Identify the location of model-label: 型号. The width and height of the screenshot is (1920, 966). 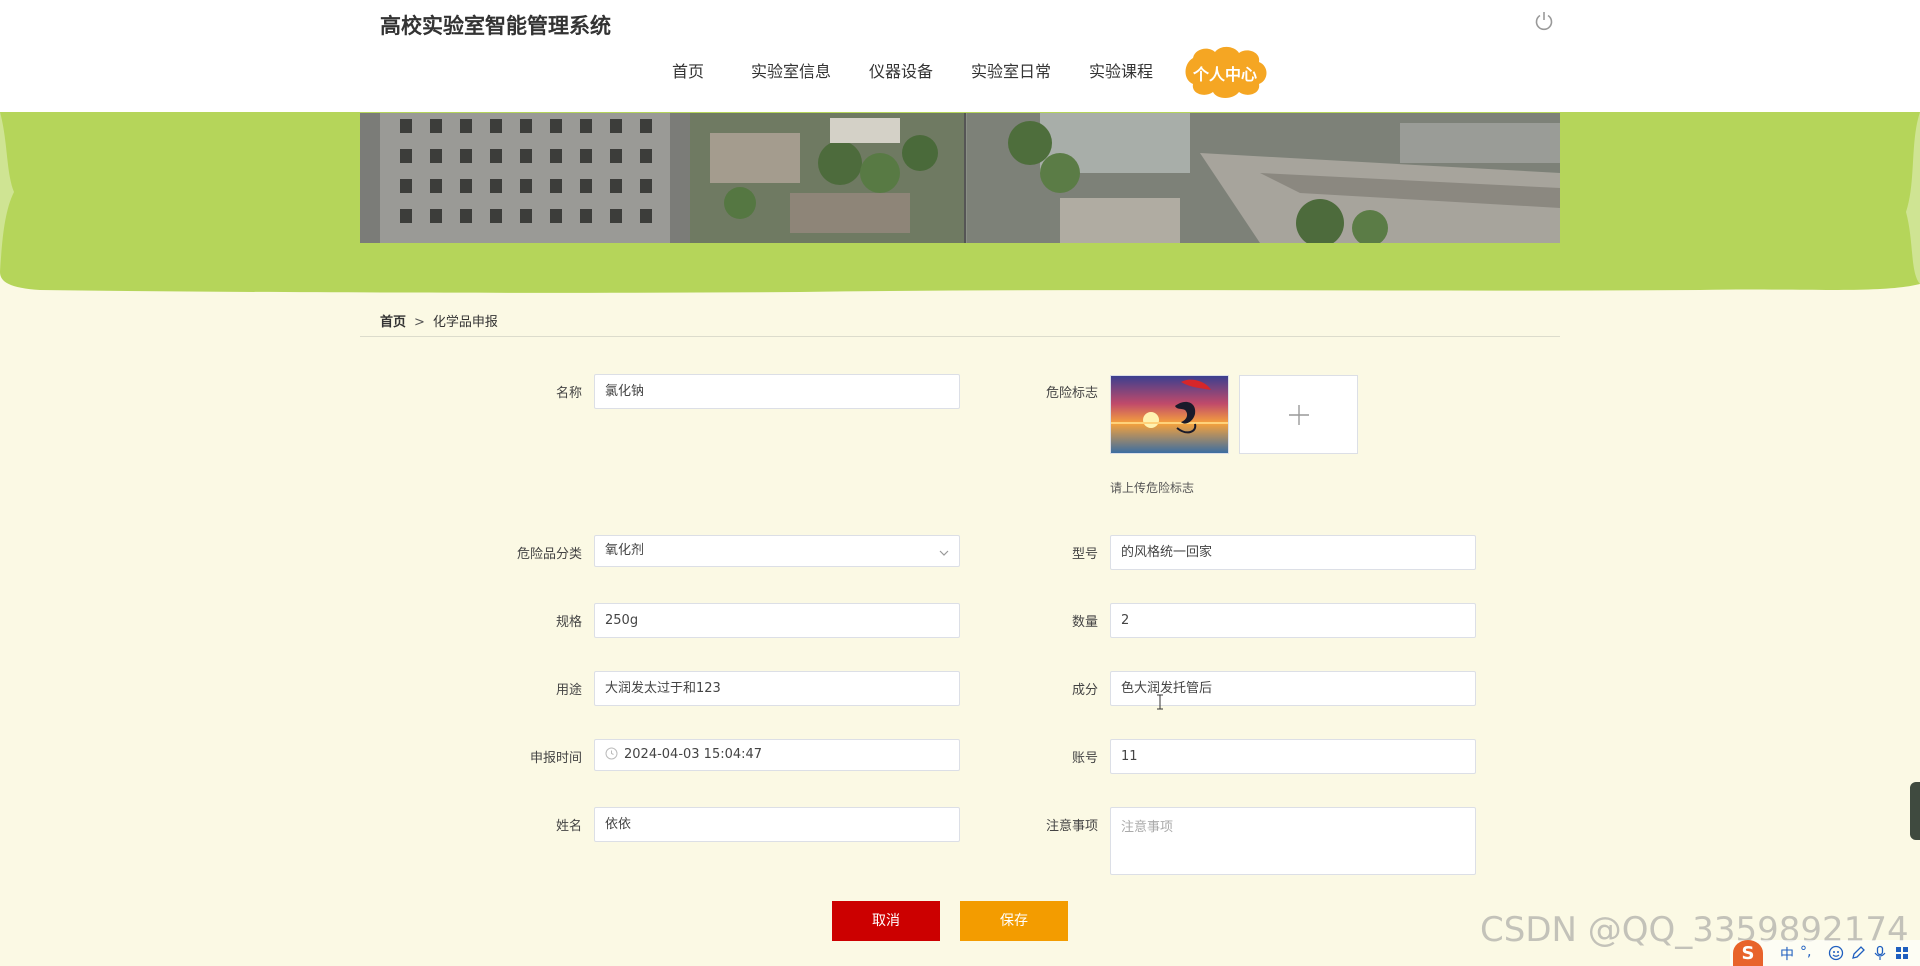
(1084, 554).